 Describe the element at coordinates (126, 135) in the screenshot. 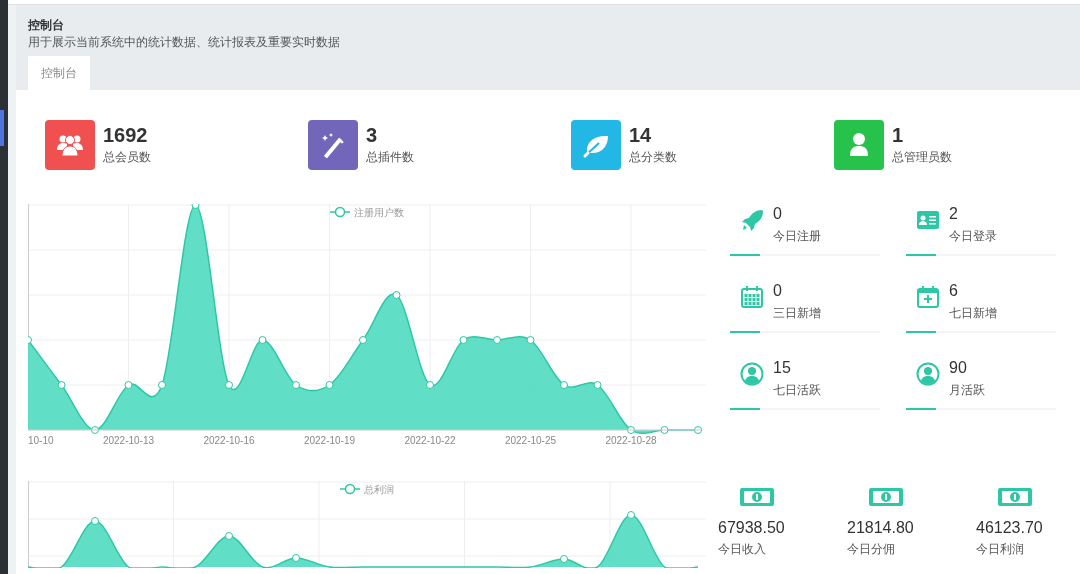

I see `stat-value: 1692` at that location.